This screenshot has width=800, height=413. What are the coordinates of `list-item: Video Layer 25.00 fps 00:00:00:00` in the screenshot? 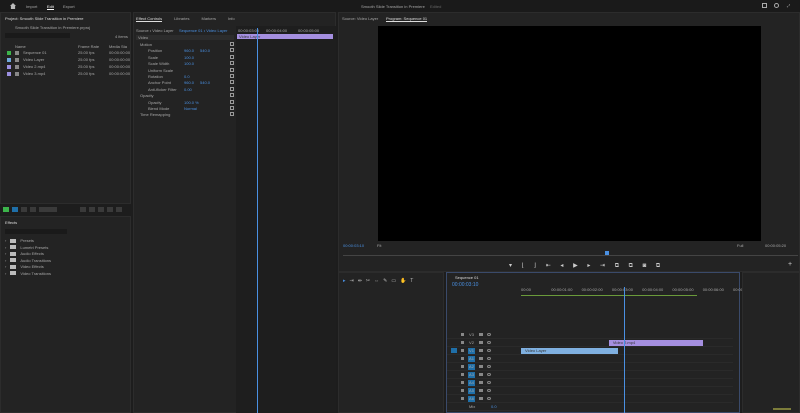 It's located at (66, 59).